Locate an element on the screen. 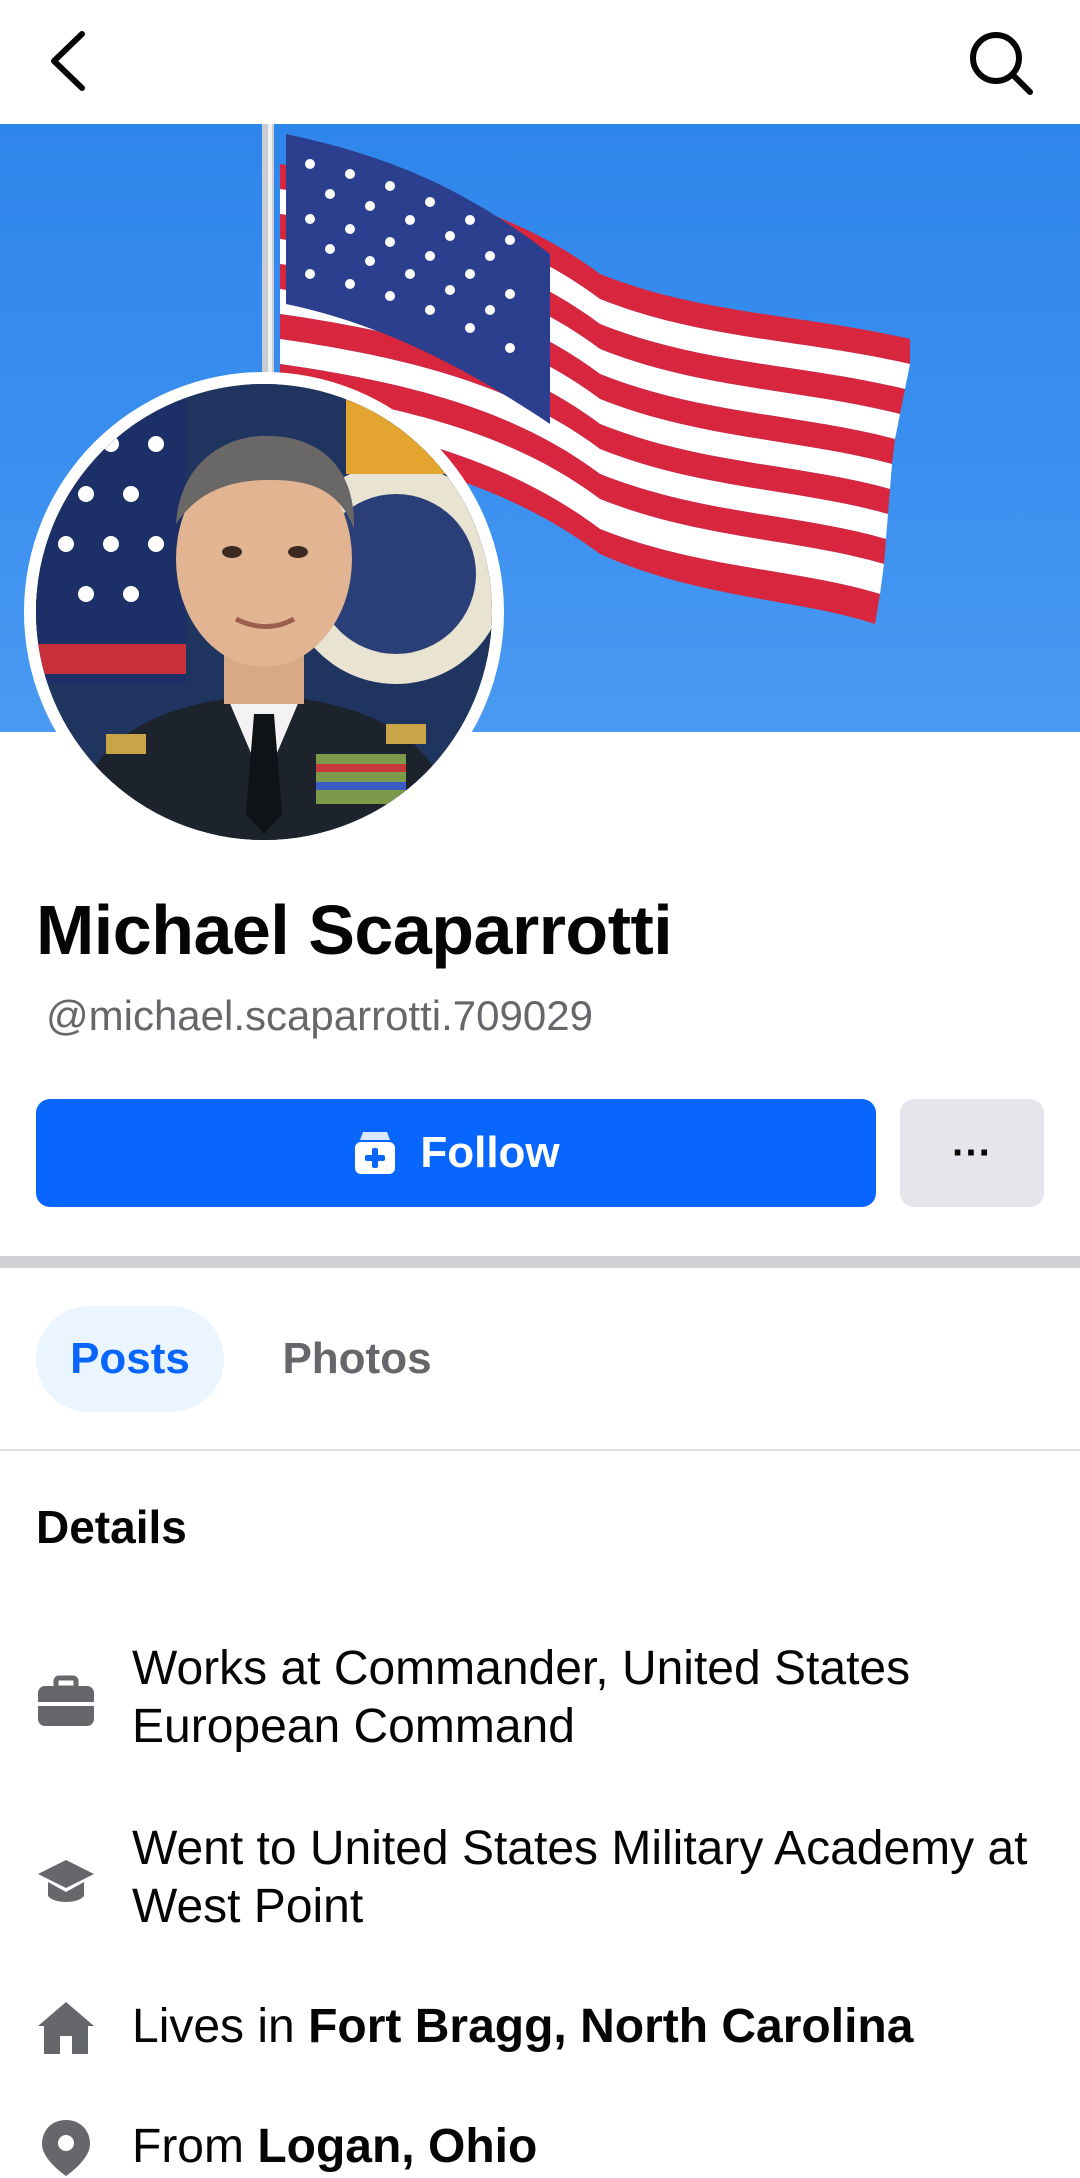 This screenshot has height=2178, width=1080. home-icon is located at coordinates (66, 2028).